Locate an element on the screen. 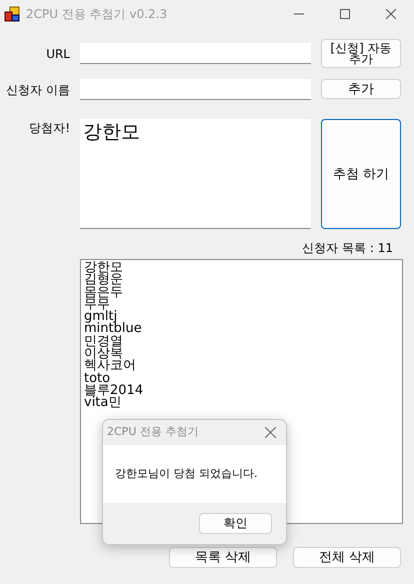  list-item: 헥사코어 is located at coordinates (241, 366).